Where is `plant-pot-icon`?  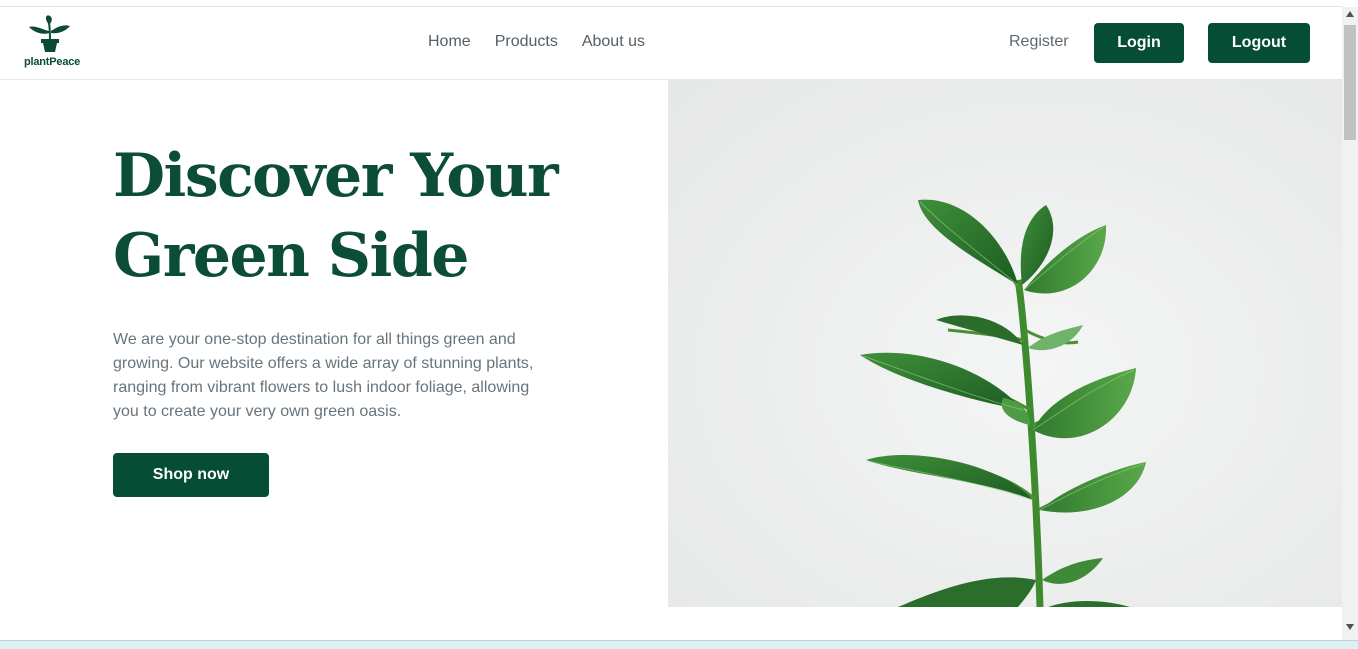 plant-pot-icon is located at coordinates (49, 33).